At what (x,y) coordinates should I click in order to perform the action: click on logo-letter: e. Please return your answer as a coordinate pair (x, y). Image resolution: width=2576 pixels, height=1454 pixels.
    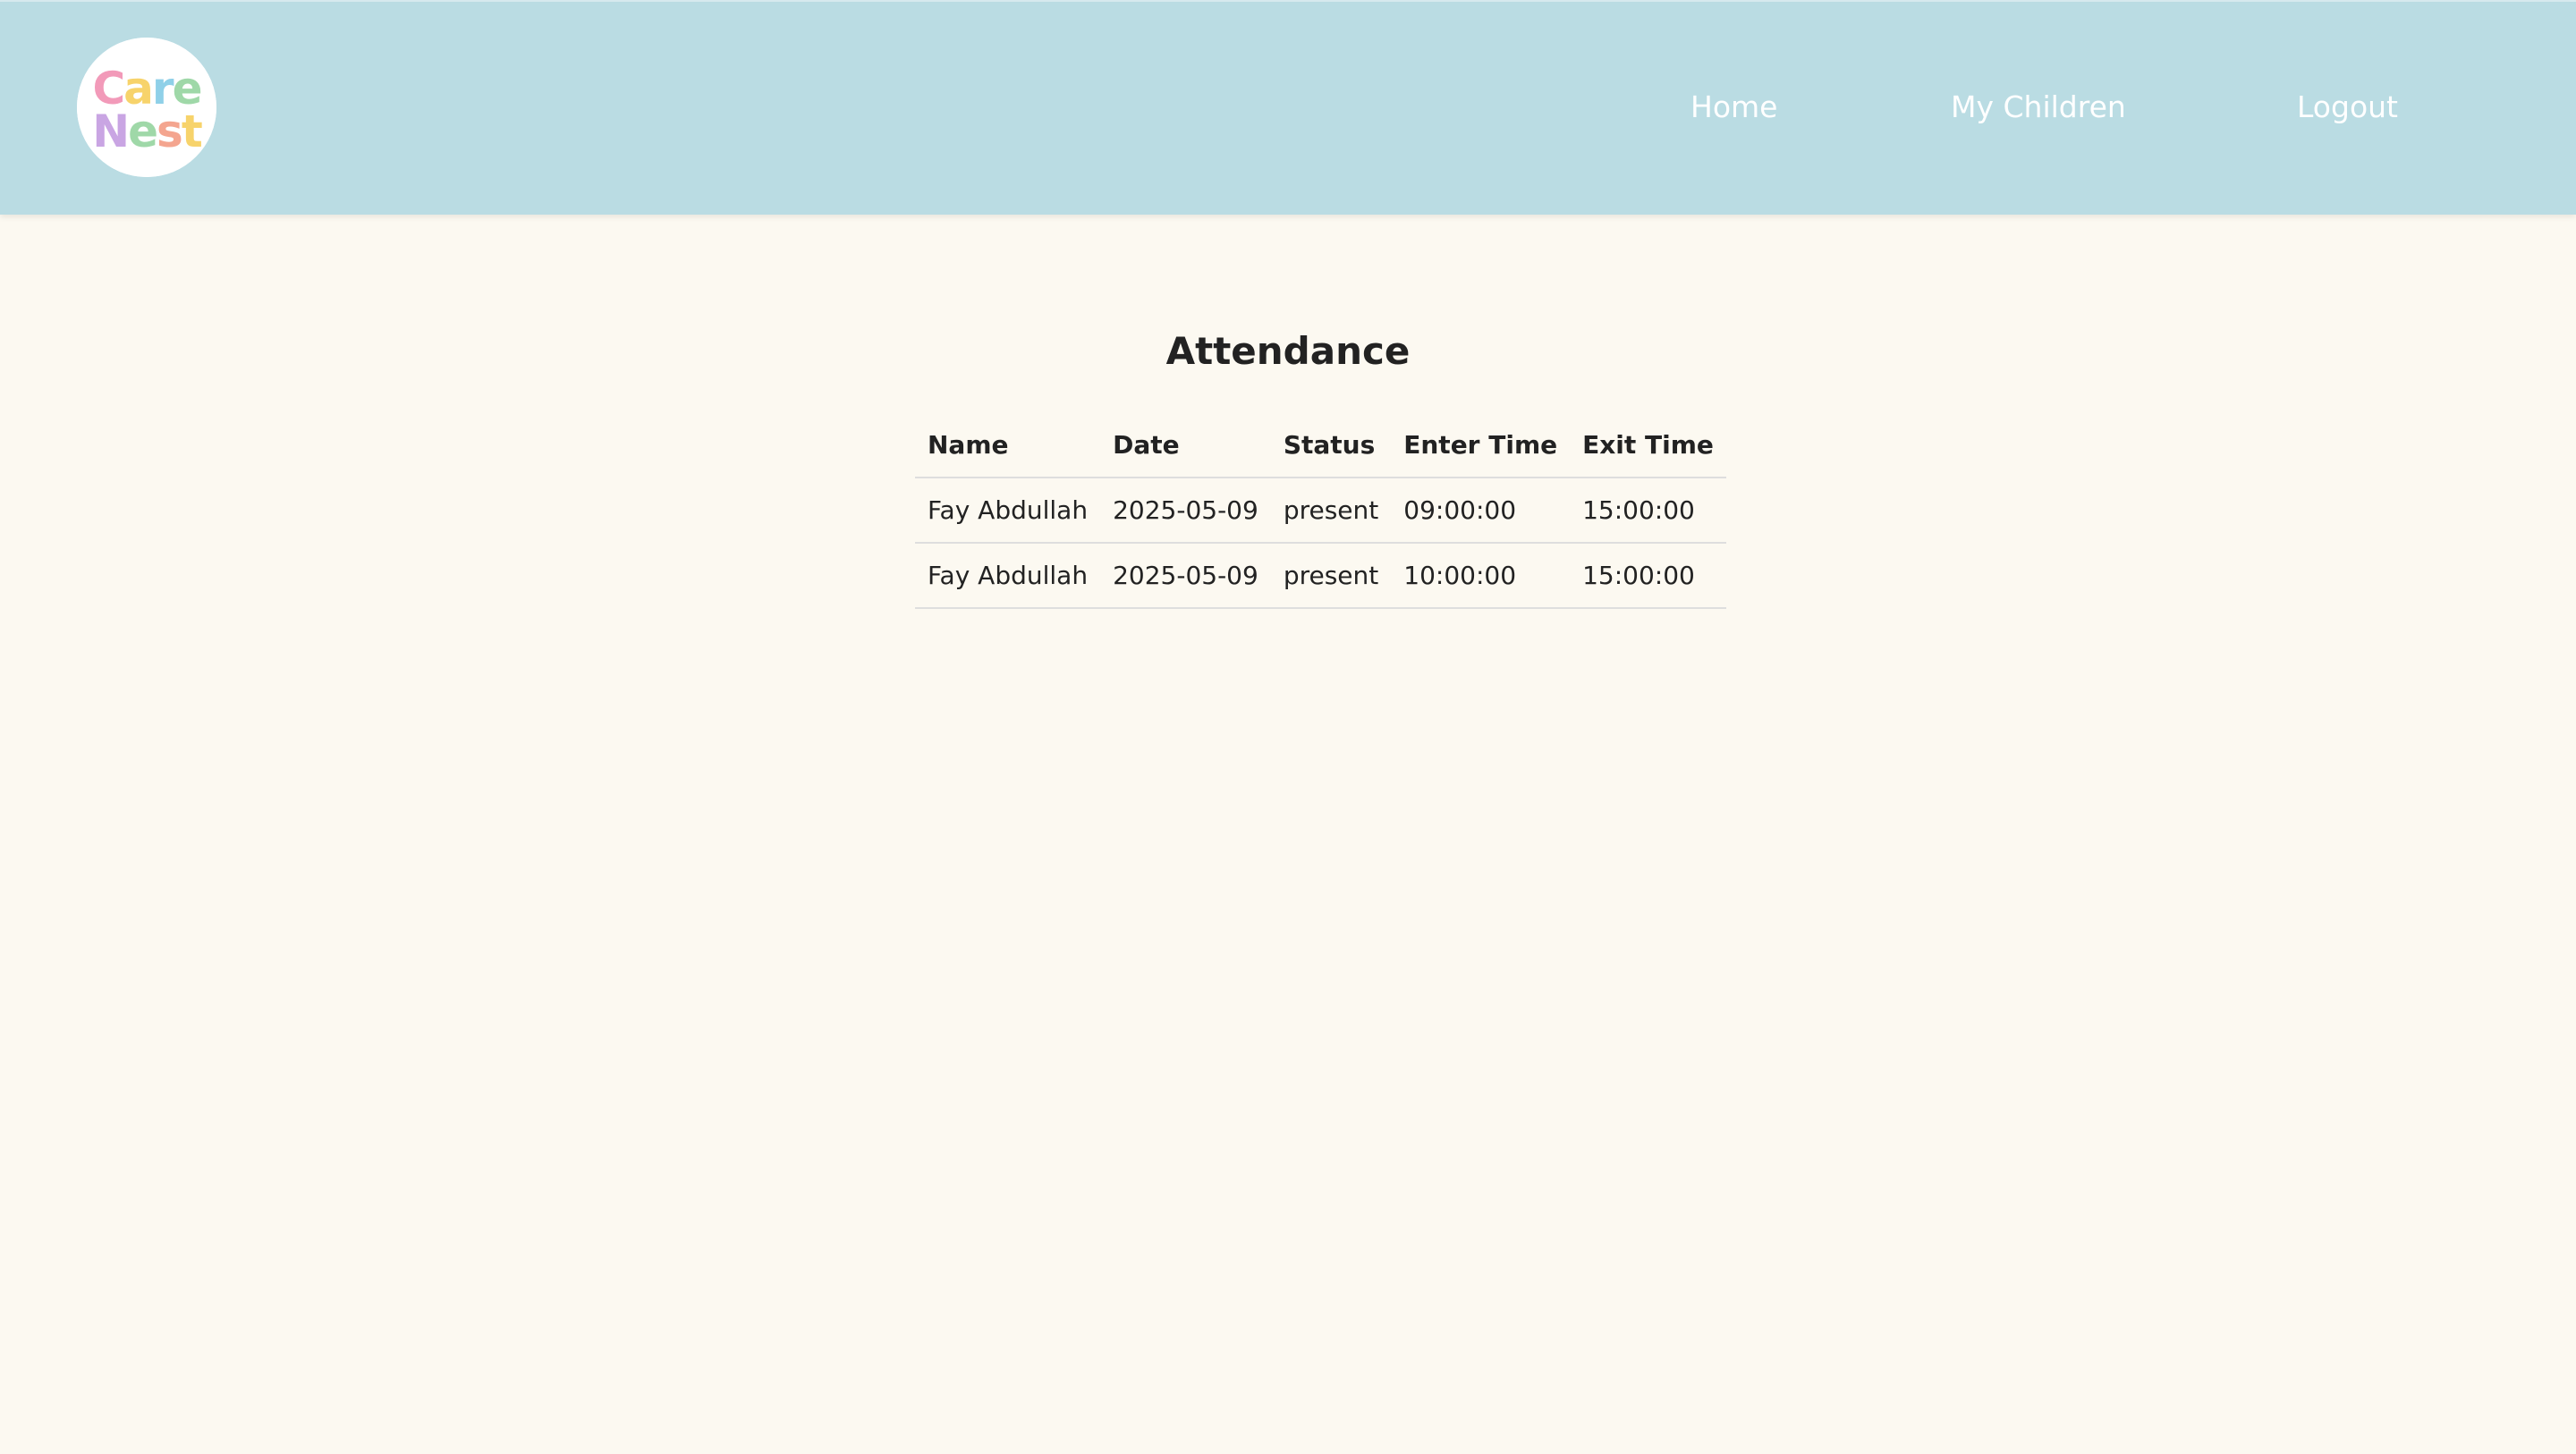
    Looking at the image, I should click on (142, 132).